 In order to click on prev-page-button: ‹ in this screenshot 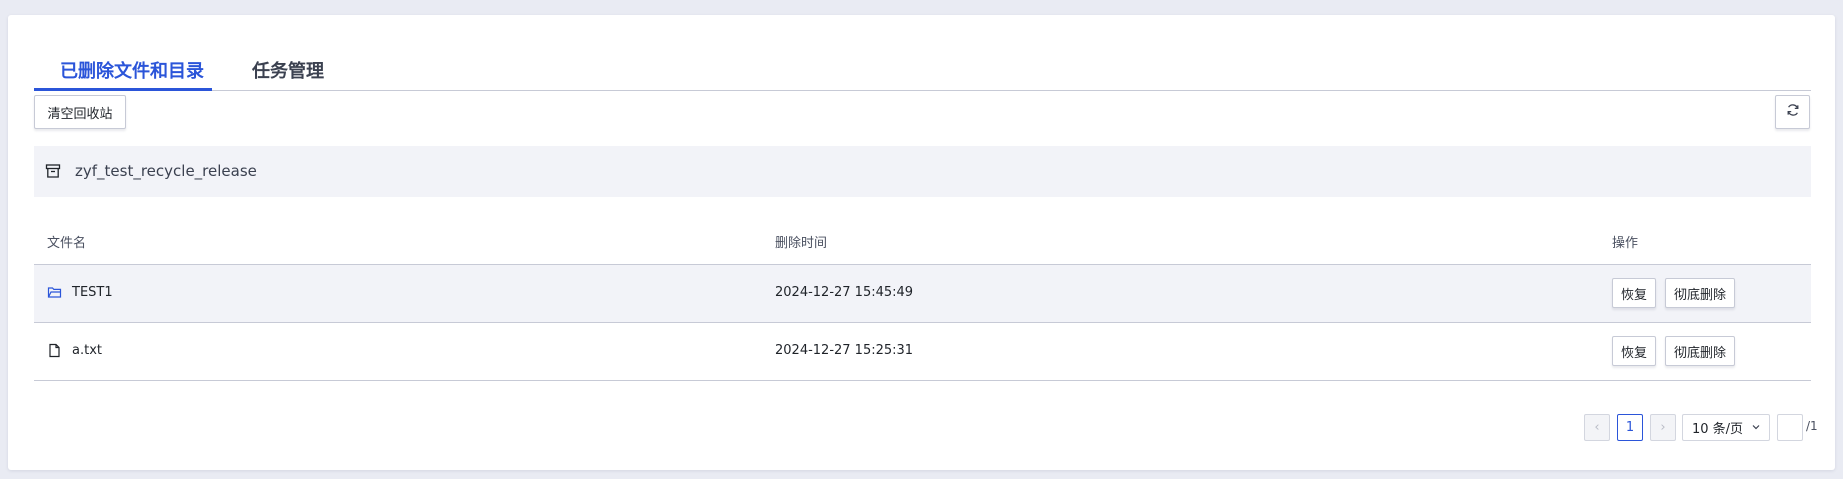, I will do `click(1597, 427)`.